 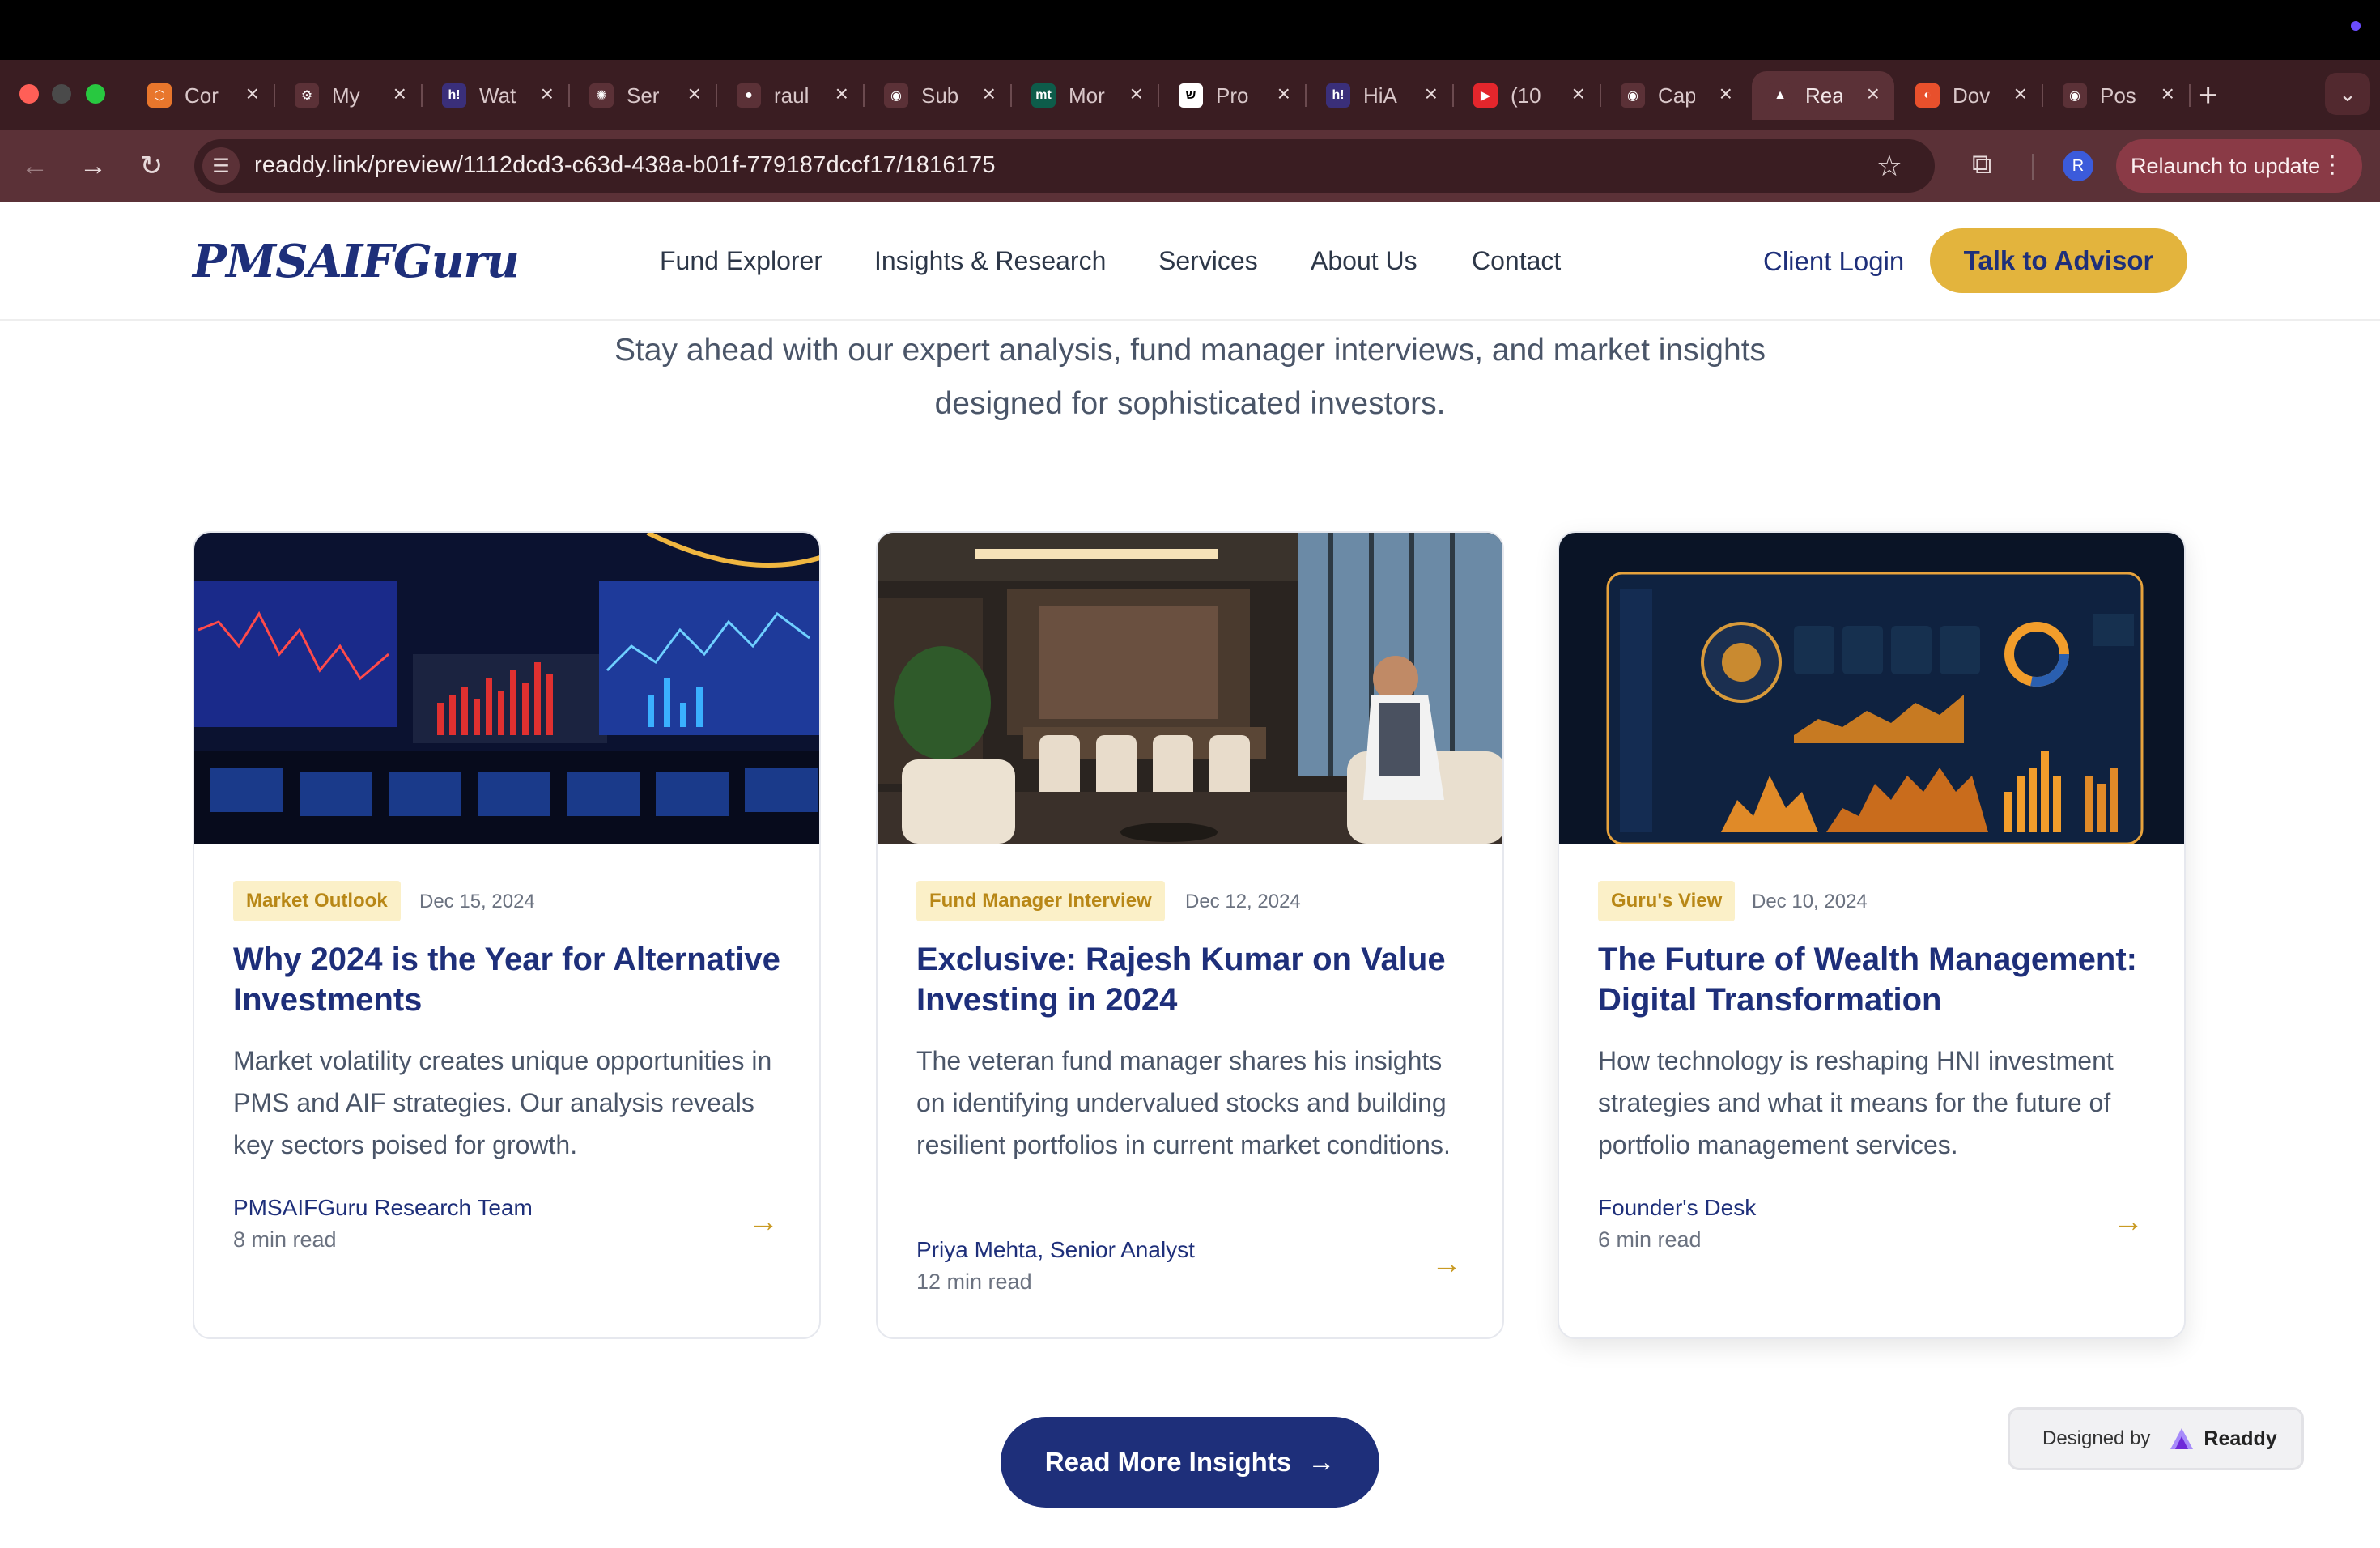 I want to click on back-button: ←, so click(x=34, y=166).